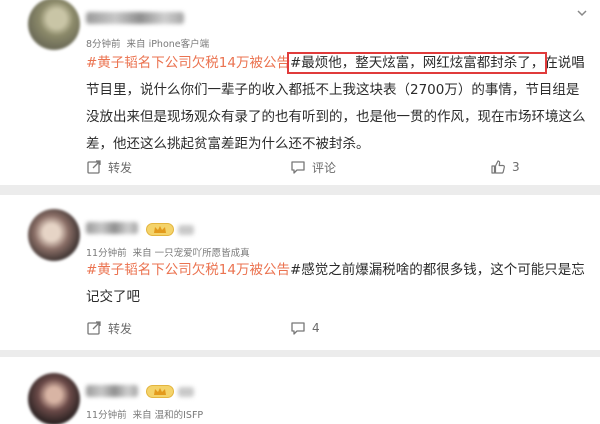 This screenshot has height=424, width=600. I want to click on highlighted-text: #最烦他，整天炫富，网红炫富都封杀了，, so click(417, 63).